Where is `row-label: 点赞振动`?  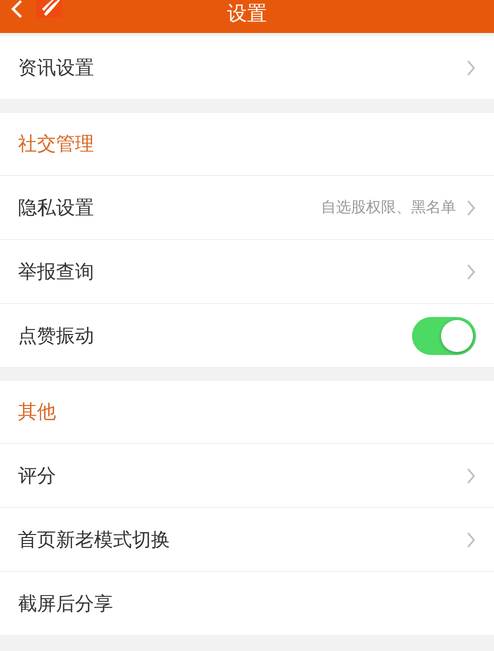
row-label: 点赞振动 is located at coordinates (56, 336).